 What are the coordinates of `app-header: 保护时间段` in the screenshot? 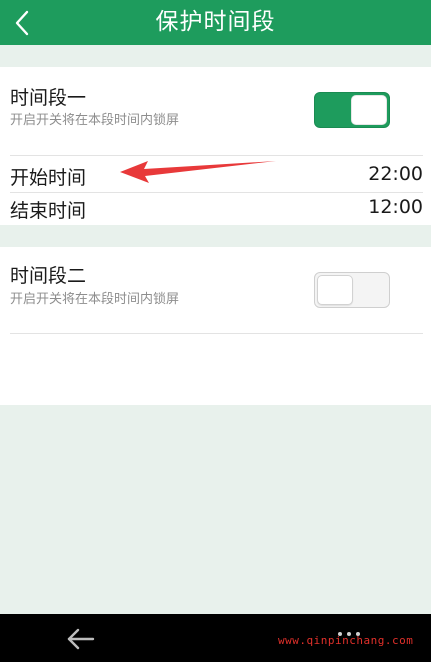 It's located at (215, 22).